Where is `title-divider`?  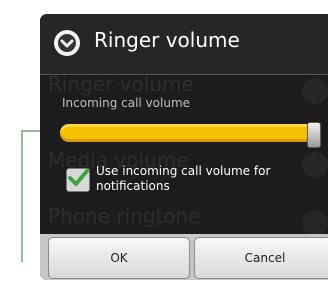
title-divider is located at coordinates (184, 74).